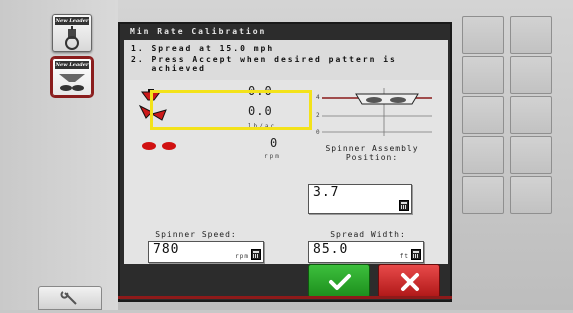  What do you see at coordinates (231, 110) in the screenshot?
I see `highlight-frame` at bounding box center [231, 110].